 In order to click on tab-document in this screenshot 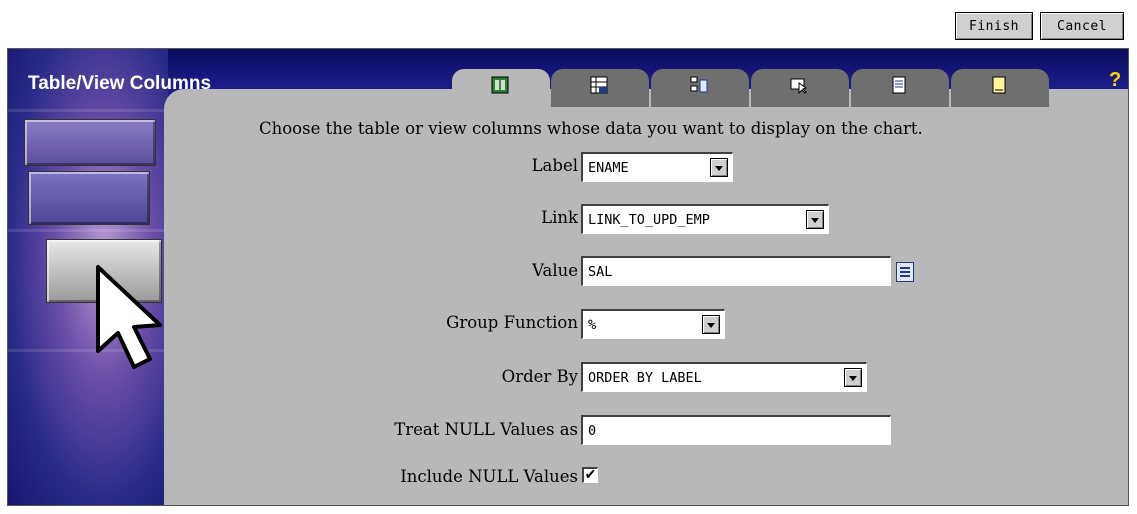, I will do `click(900, 88)`.